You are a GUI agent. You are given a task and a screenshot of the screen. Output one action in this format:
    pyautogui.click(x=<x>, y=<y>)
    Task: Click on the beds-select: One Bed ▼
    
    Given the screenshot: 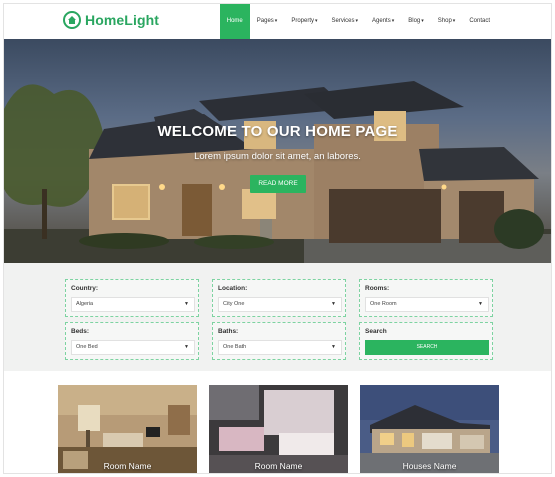 What is the action you would take?
    pyautogui.click(x=133, y=347)
    